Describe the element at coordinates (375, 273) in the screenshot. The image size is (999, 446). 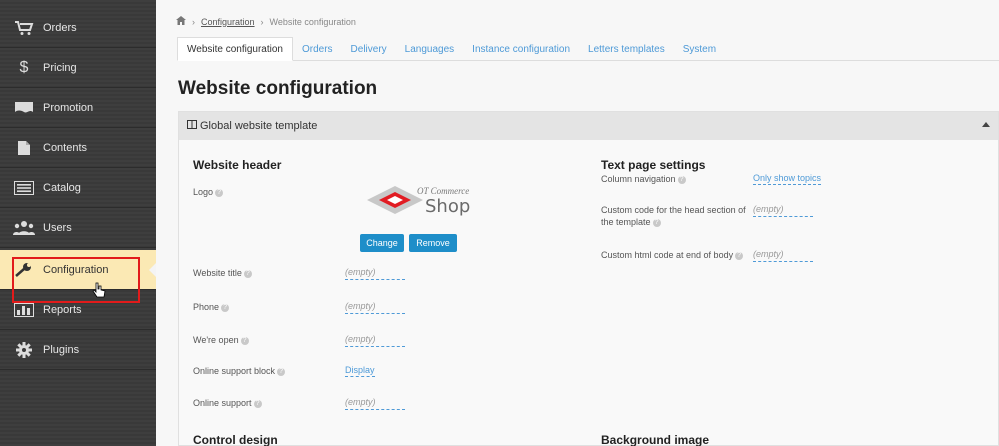
I see `website-title-value: (empty)` at that location.